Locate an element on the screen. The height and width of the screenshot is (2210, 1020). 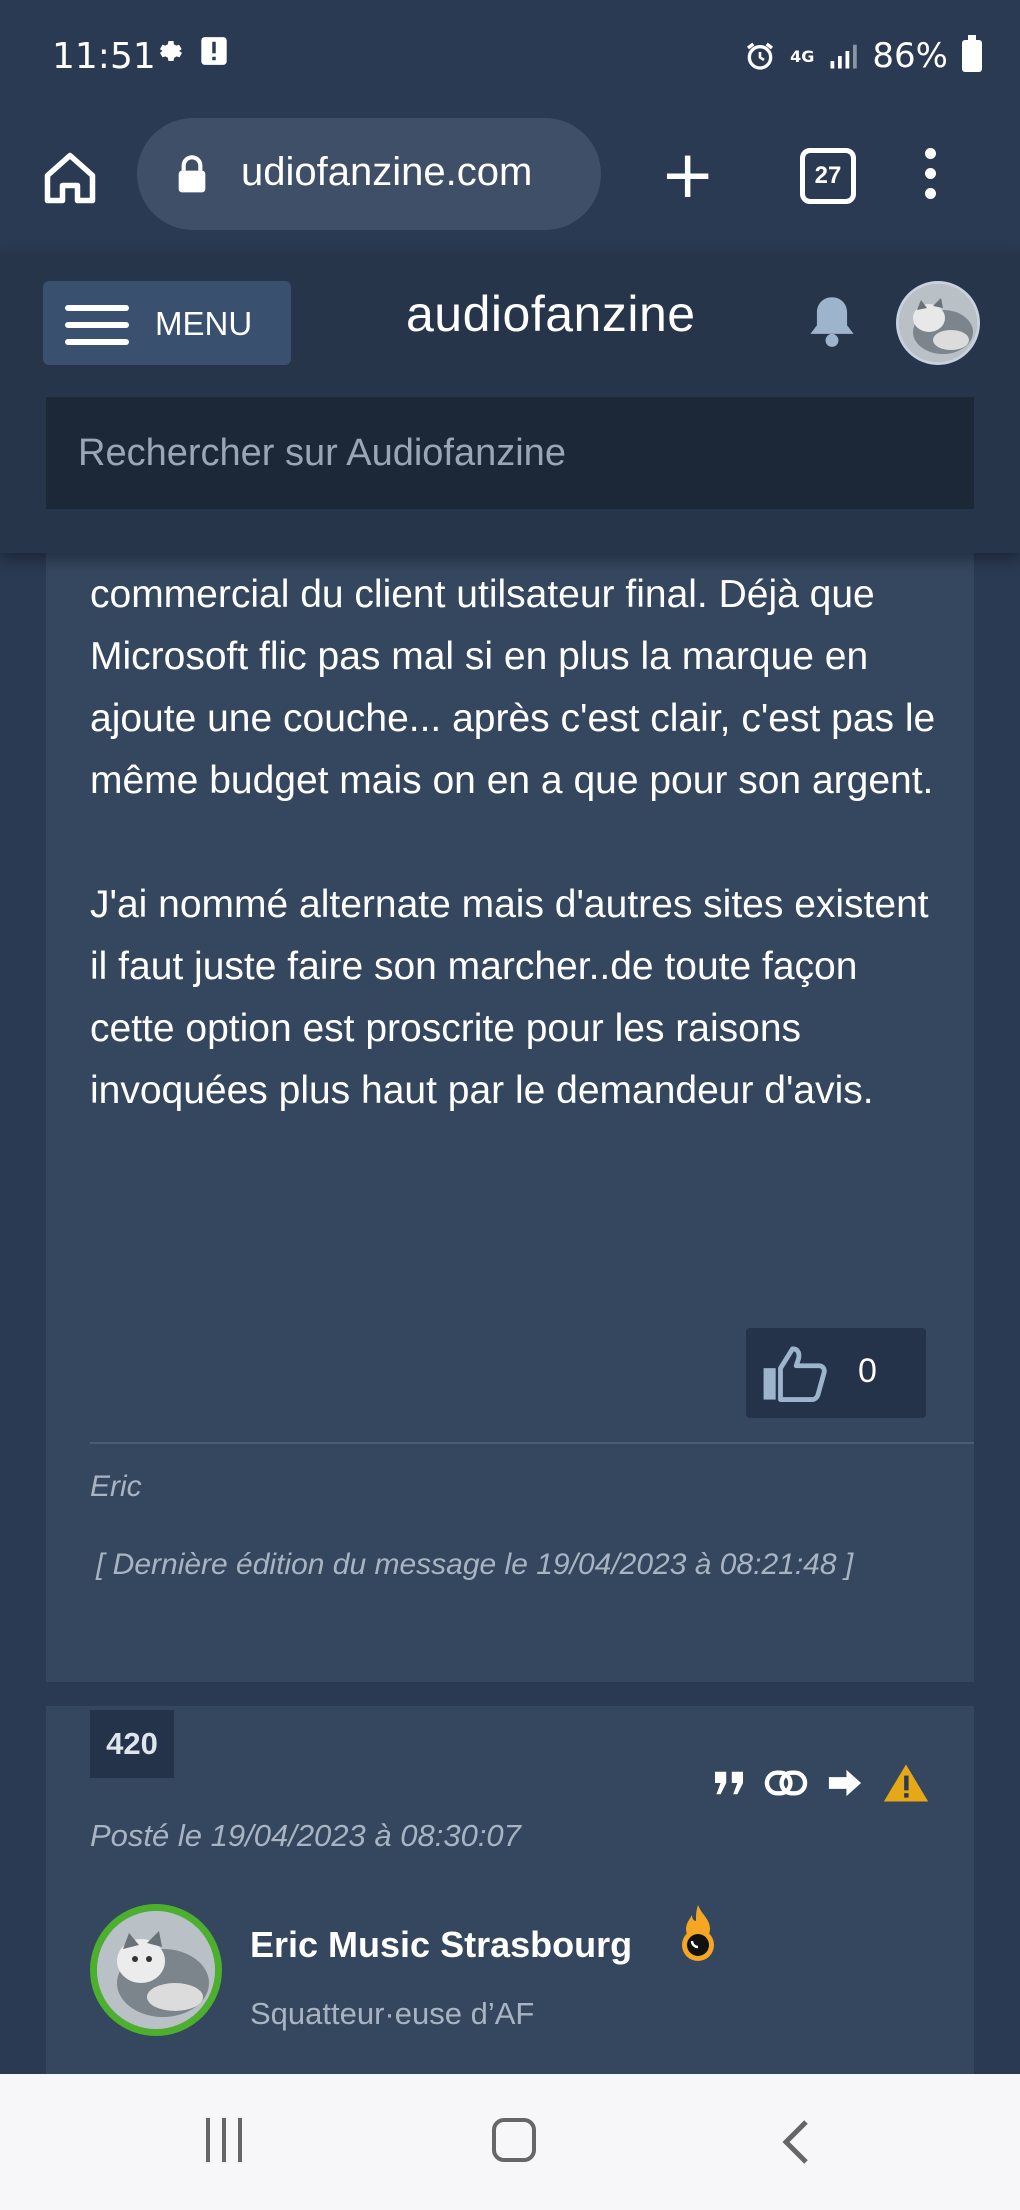
back-icon is located at coordinates (795, 2142).